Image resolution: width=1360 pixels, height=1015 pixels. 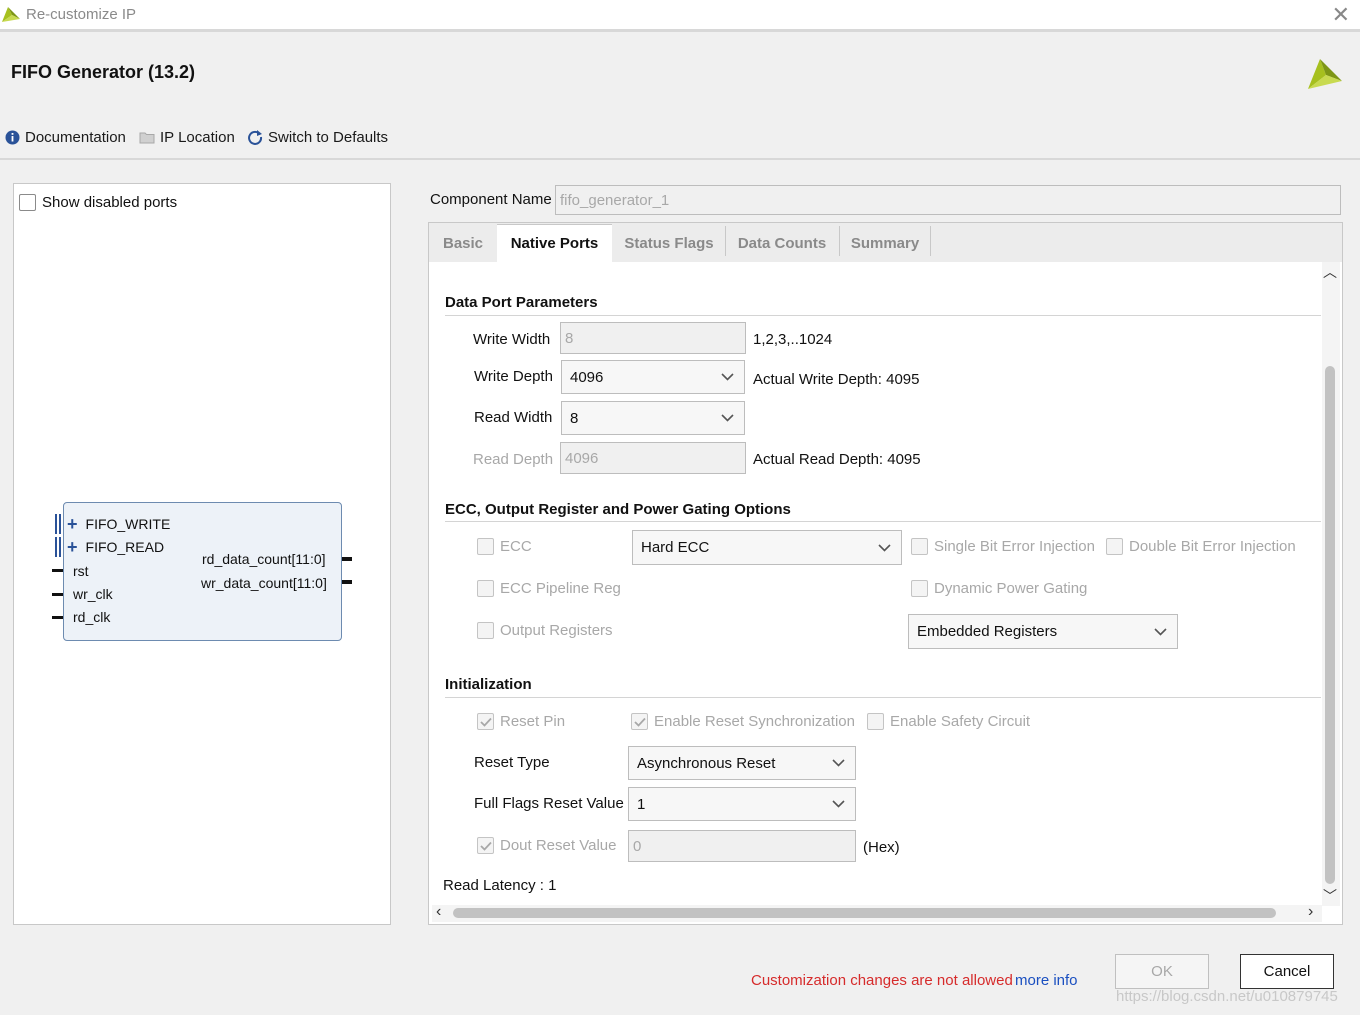 What do you see at coordinates (782, 243) in the screenshot?
I see `tab-data-counts: Data Counts` at bounding box center [782, 243].